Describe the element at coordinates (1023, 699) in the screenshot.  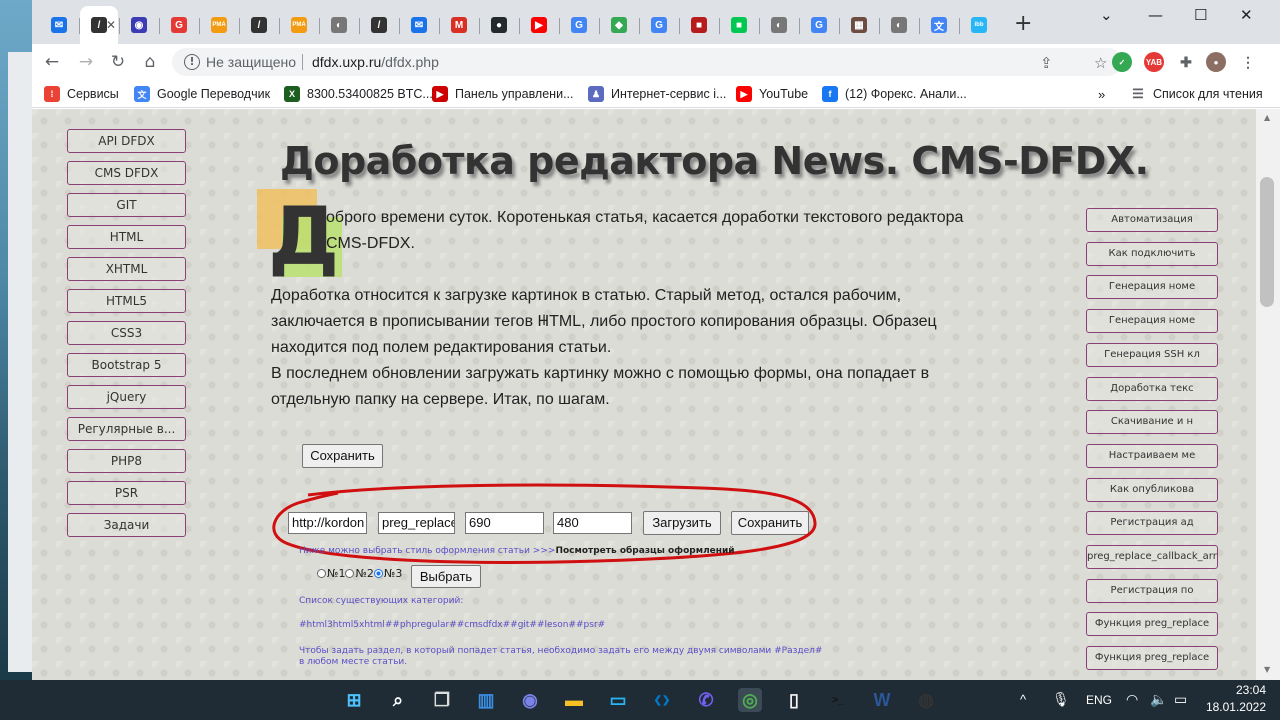
I see `tray-chevron-icon: ^` at that location.